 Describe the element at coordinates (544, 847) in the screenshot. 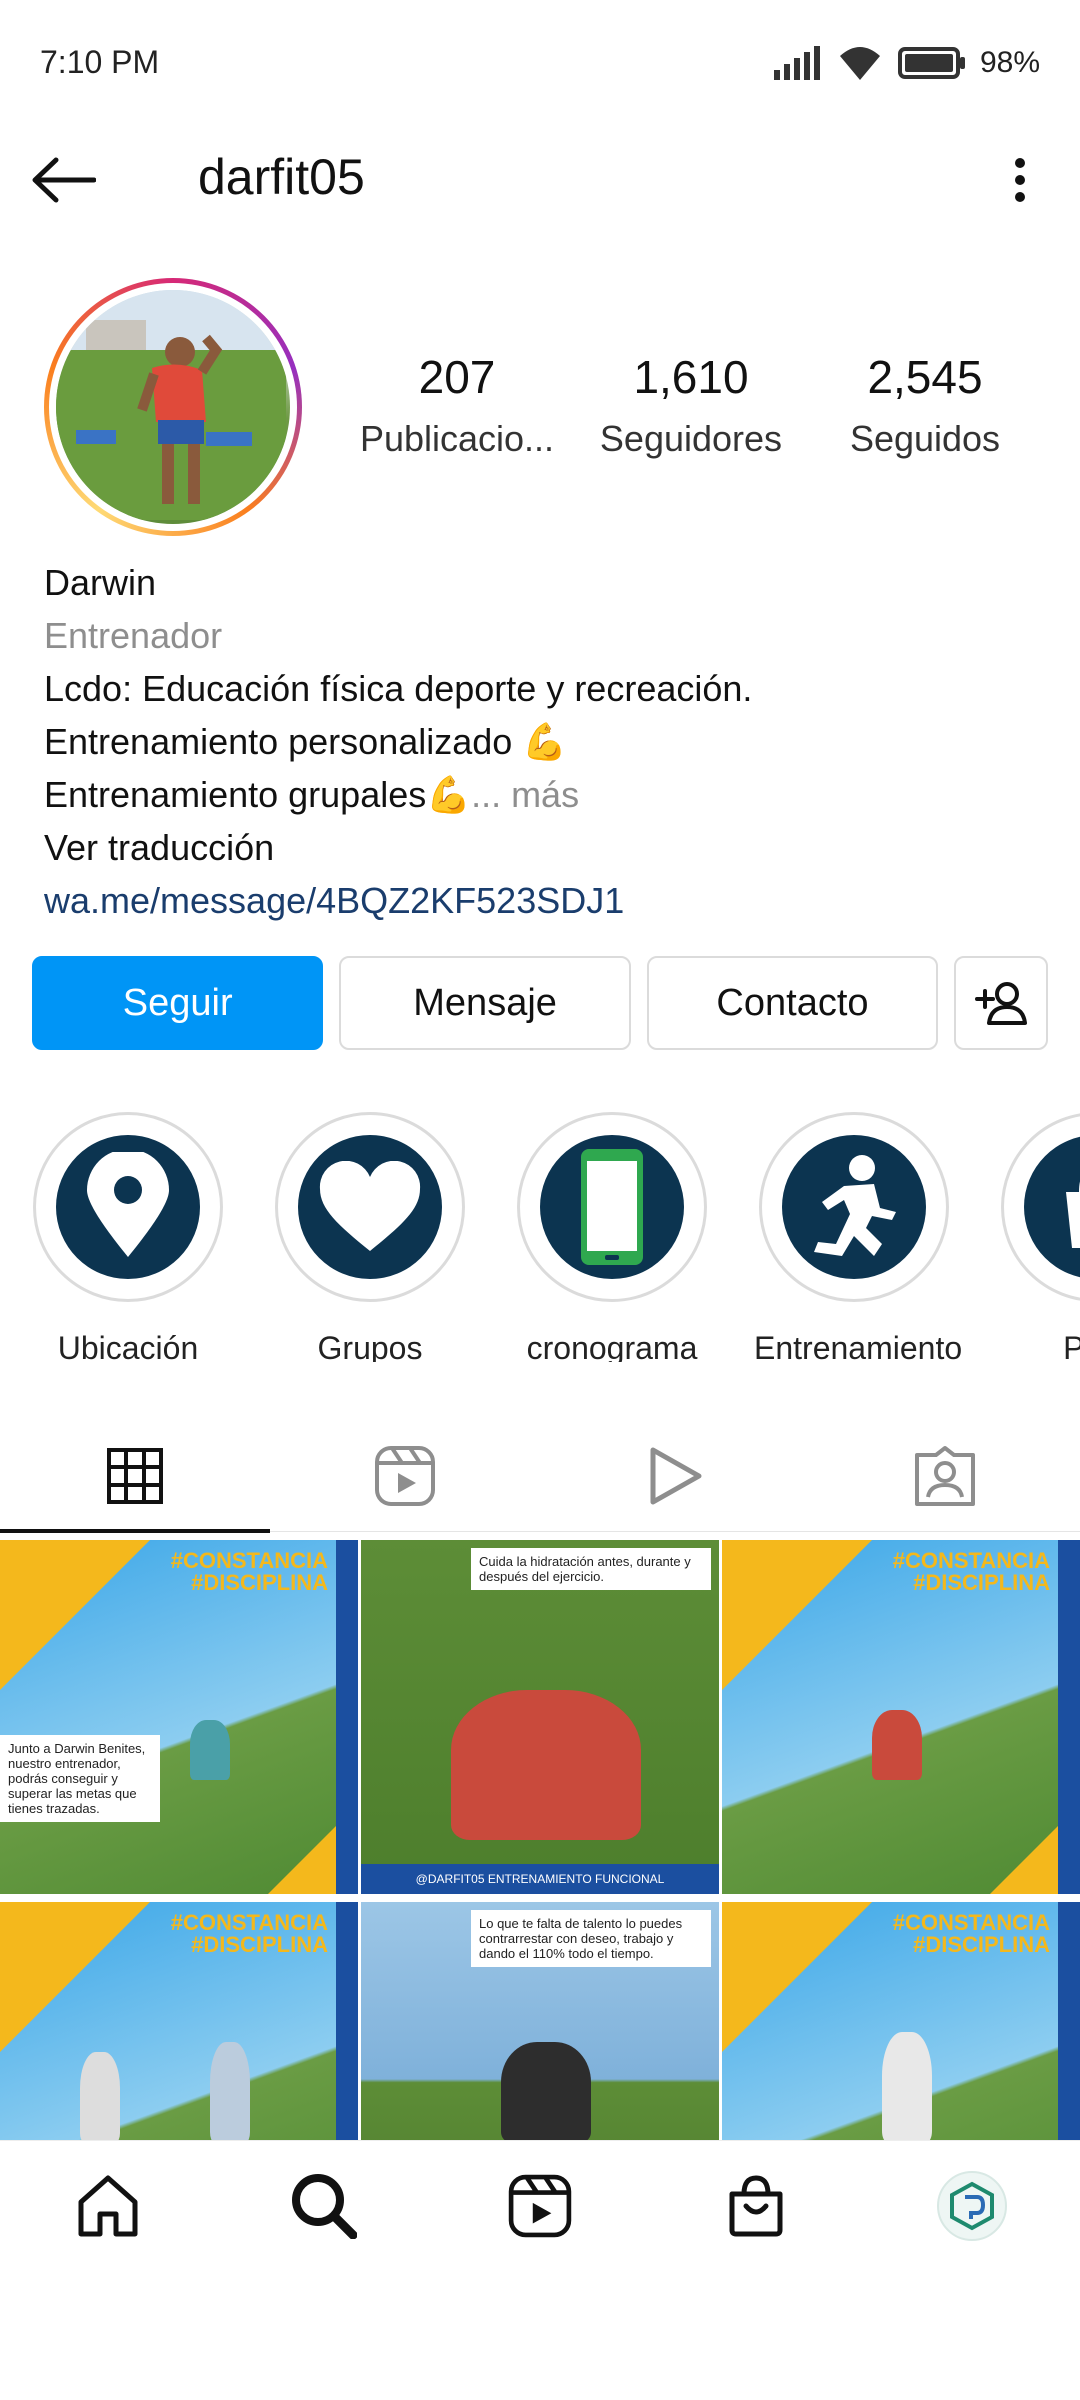

I see `translate-link: Ver traducción` at that location.